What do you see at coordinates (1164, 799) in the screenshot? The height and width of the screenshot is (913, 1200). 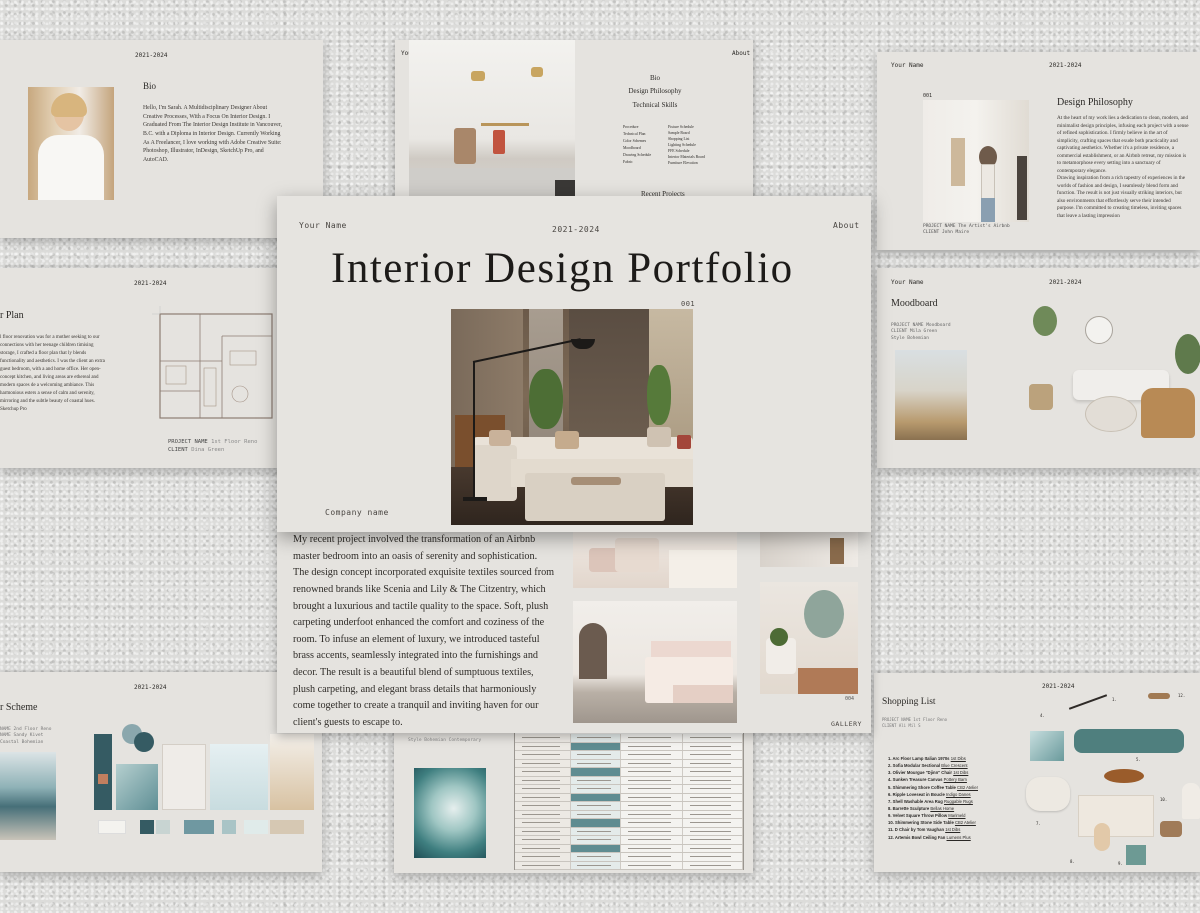 I see `shopping-callout: 10.` at bounding box center [1164, 799].